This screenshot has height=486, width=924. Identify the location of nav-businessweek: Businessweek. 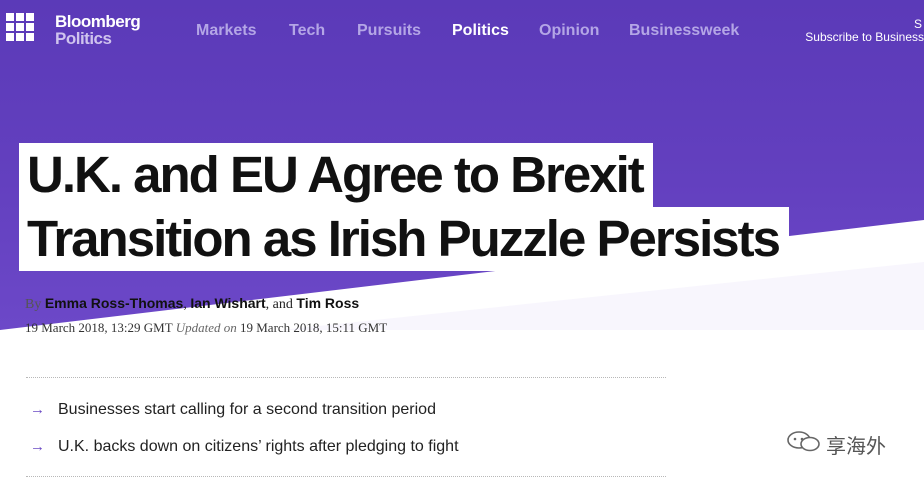
(684, 31).